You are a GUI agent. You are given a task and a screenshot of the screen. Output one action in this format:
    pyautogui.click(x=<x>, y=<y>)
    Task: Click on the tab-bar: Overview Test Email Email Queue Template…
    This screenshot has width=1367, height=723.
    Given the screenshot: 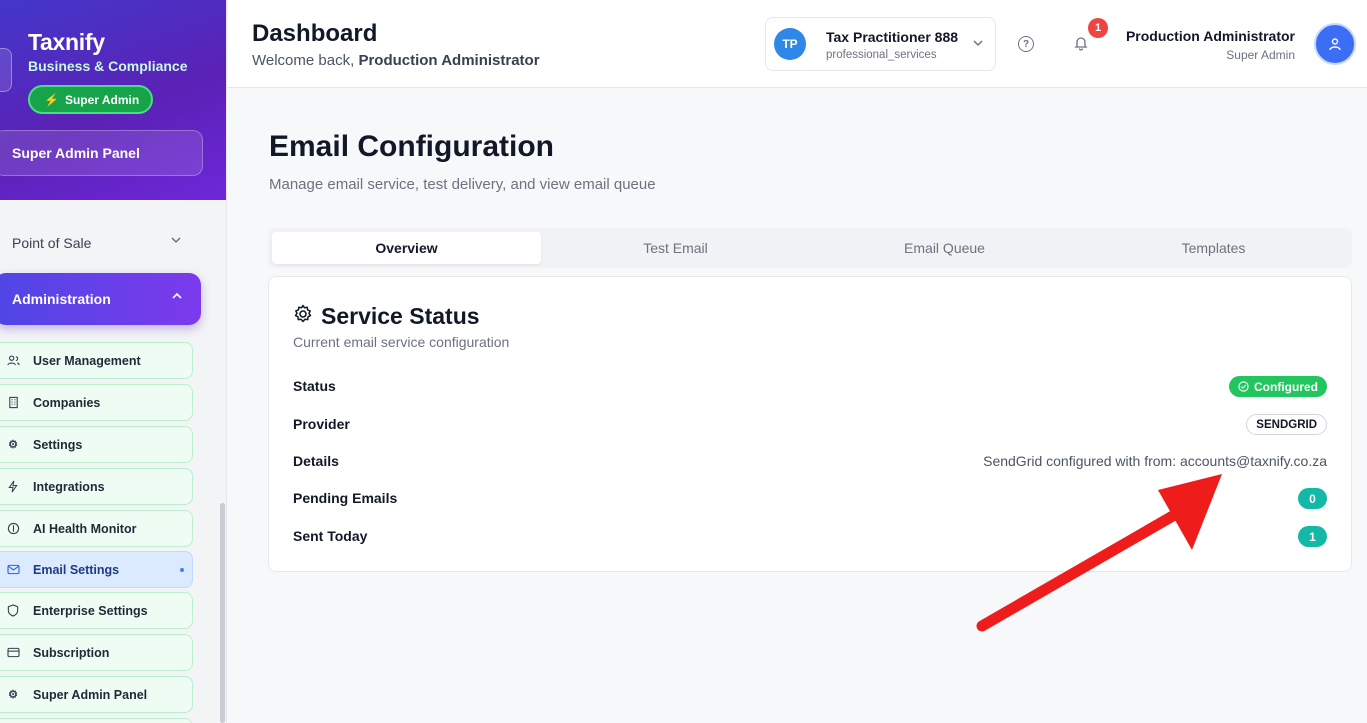 What is the action you would take?
    pyautogui.click(x=810, y=248)
    